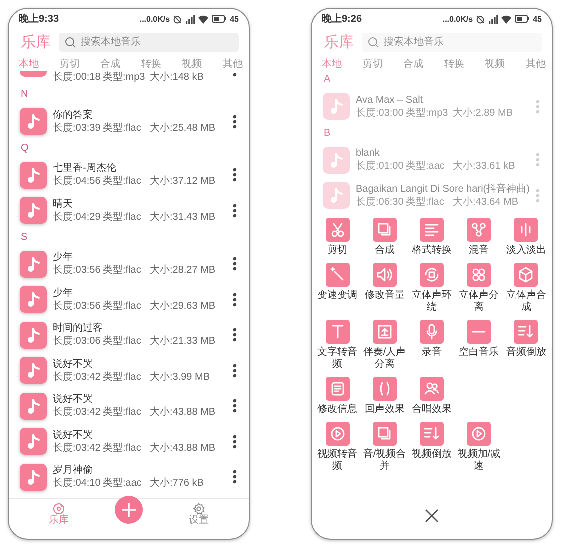 The height and width of the screenshot is (546, 567). Describe the element at coordinates (432, 288) in the screenshot. I see `tool-button: 立体声环绕` at that location.